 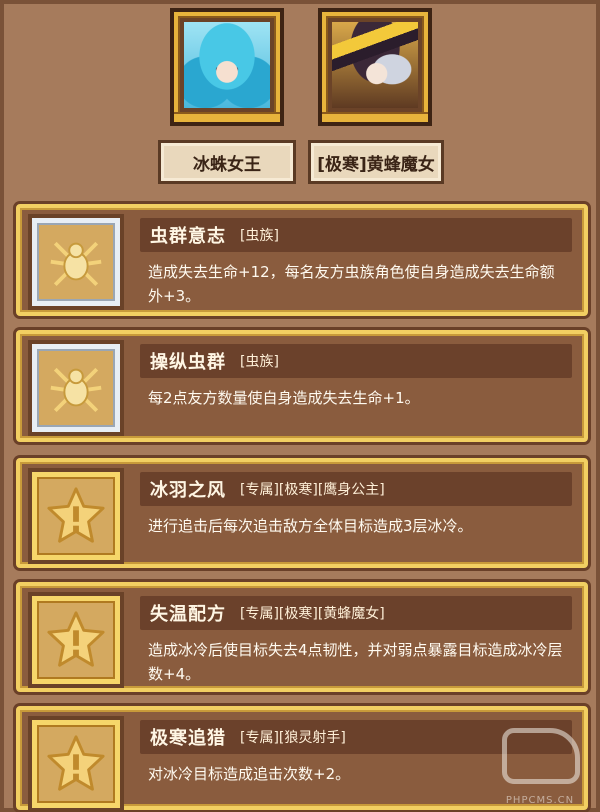 I want to click on skill-tags: [专属][极寒][鹰身公主], so click(x=312, y=490).